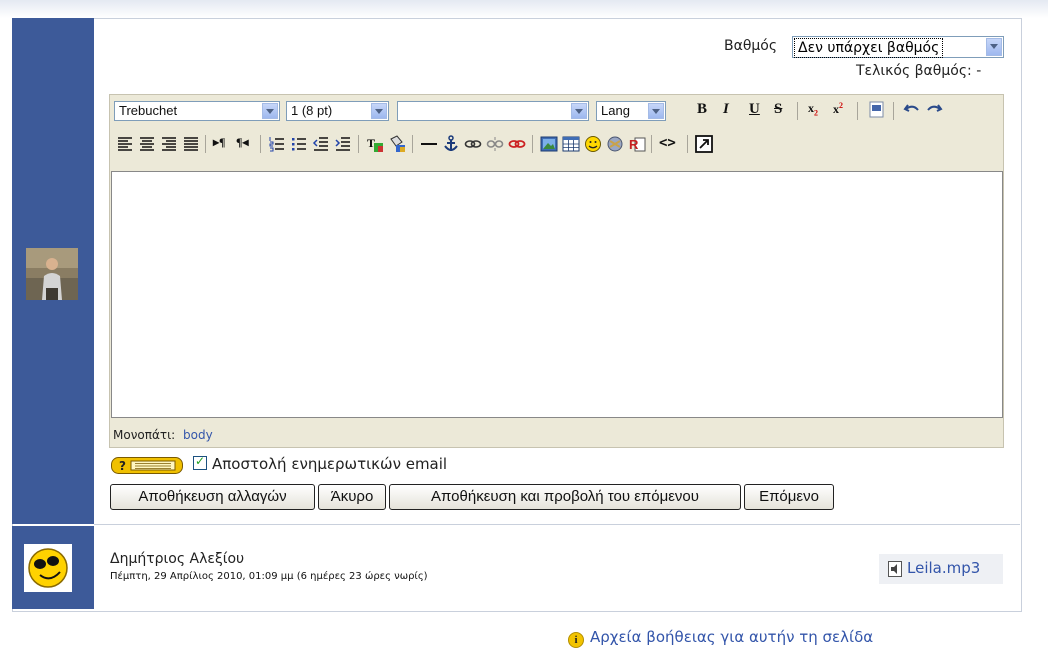  Describe the element at coordinates (125, 144) in the screenshot. I see `align-left-icon` at that location.